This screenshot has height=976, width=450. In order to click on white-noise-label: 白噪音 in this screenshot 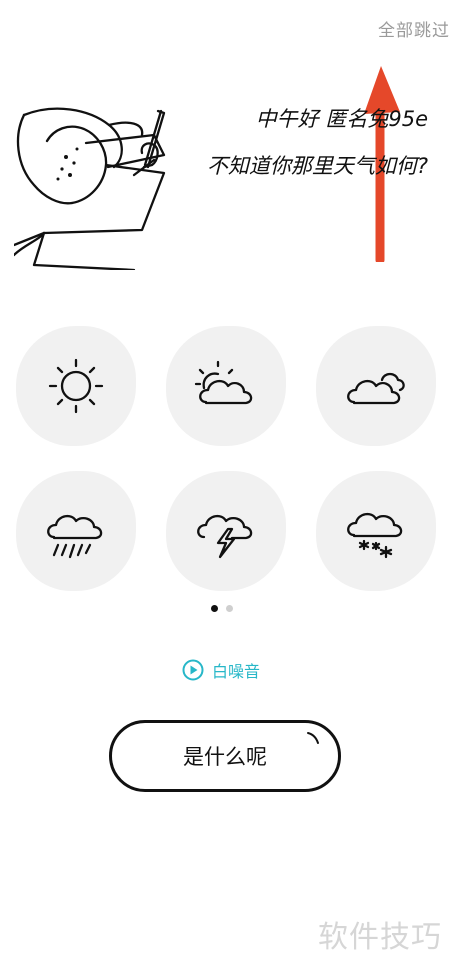, I will do `click(236, 671)`.